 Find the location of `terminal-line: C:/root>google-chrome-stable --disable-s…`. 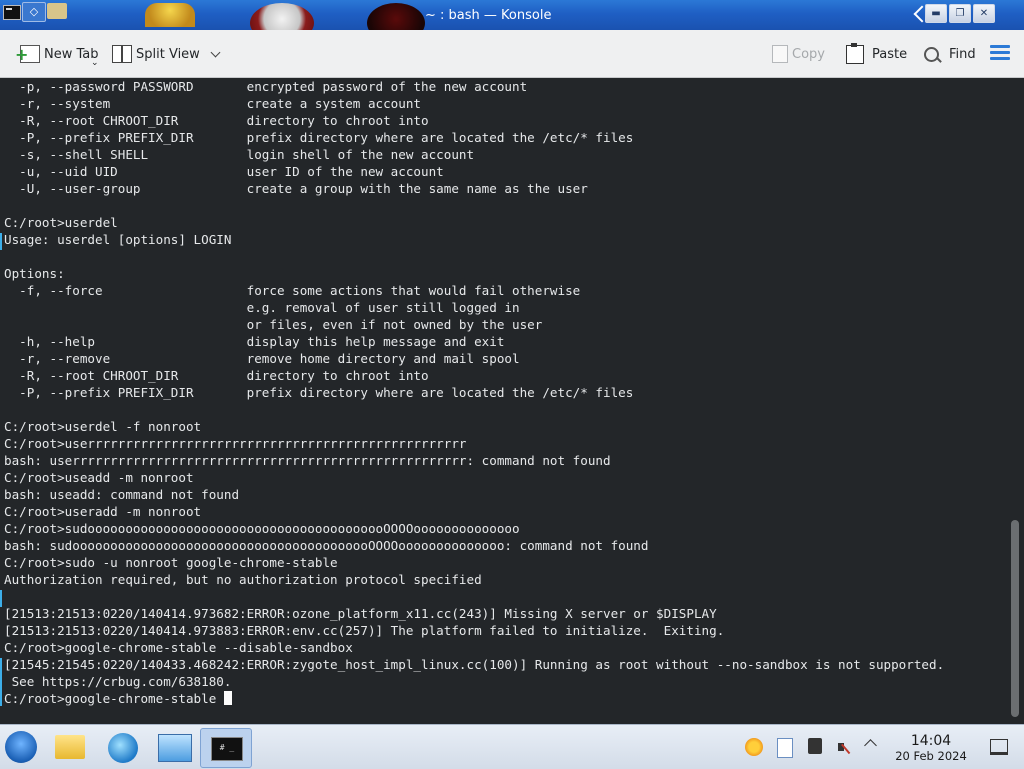

terminal-line: C:/root>google-chrome-stable --disable-s… is located at coordinates (178, 647).